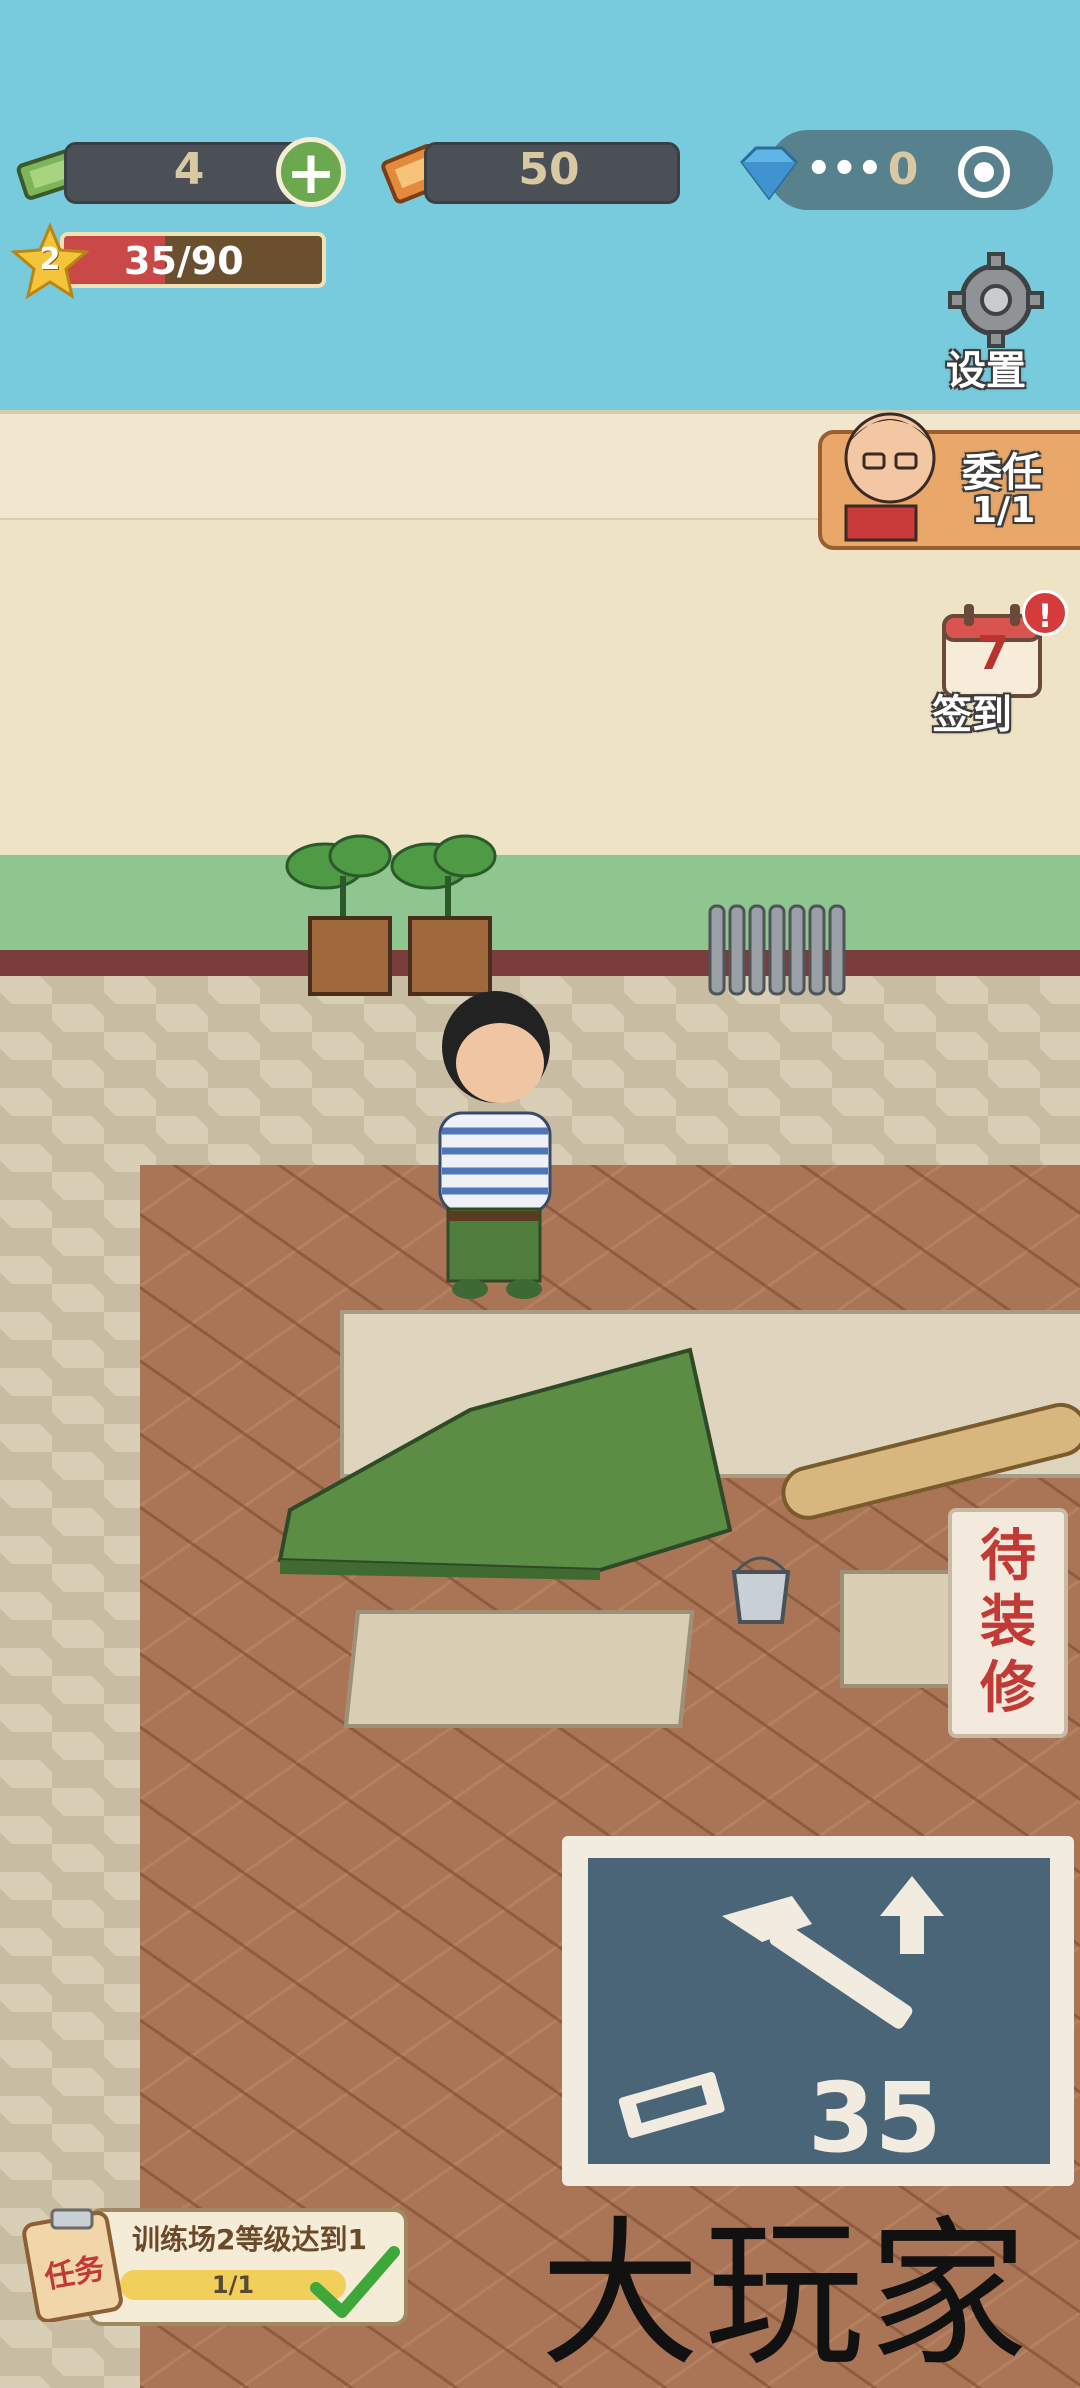 The image size is (1080, 2388). I want to click on settings-label: 设置, so click(986, 371).